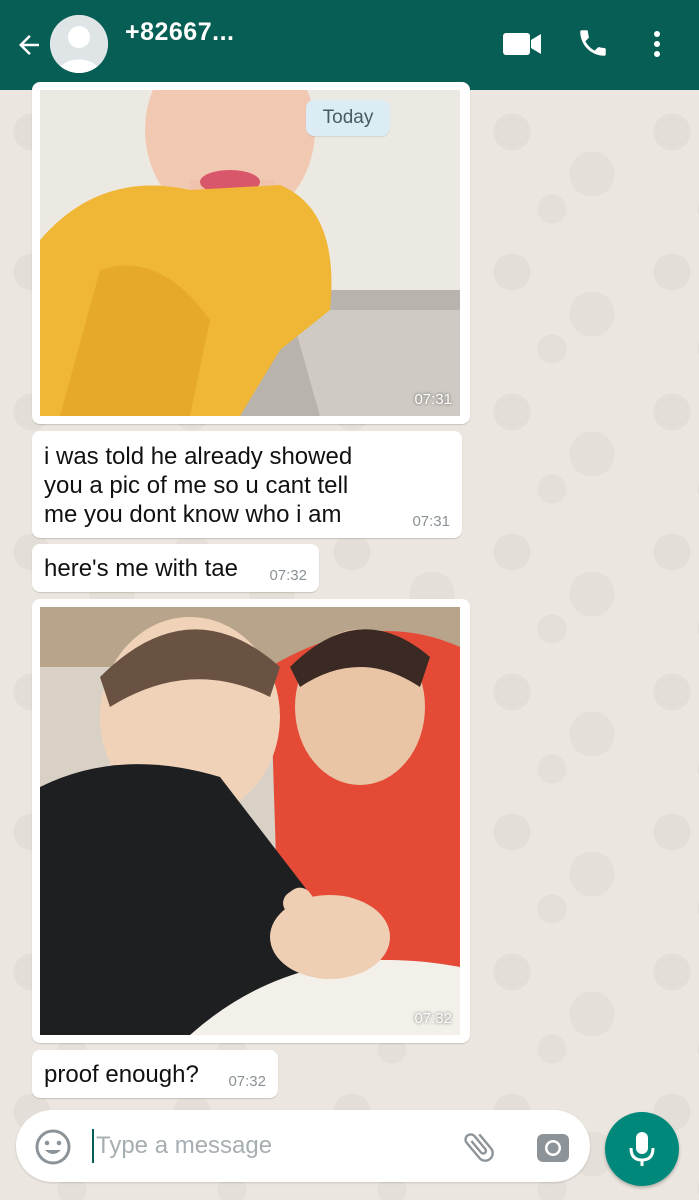 The image size is (699, 1200). What do you see at coordinates (553, 1147) in the screenshot?
I see `camera-icon` at bounding box center [553, 1147].